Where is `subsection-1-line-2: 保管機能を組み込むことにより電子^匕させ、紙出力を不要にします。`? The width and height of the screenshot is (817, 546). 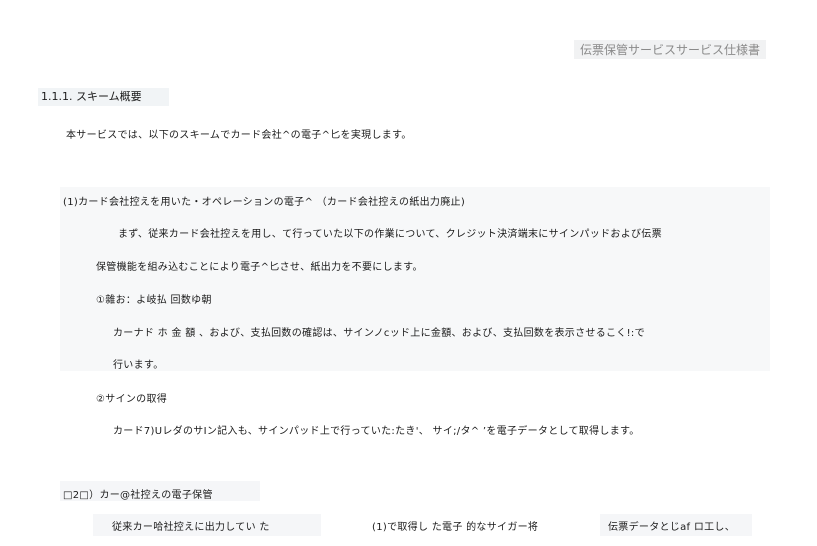 subsection-1-line-2: 保管機能を組み込むことにより電子^匕させ、紙出力を不要にします。 is located at coordinates (259, 267).